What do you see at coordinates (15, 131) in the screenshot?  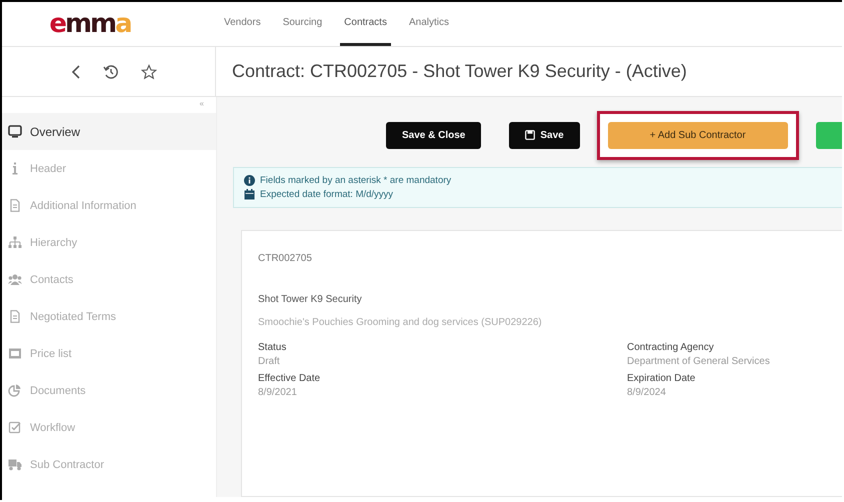 I see `monitor-icon` at bounding box center [15, 131].